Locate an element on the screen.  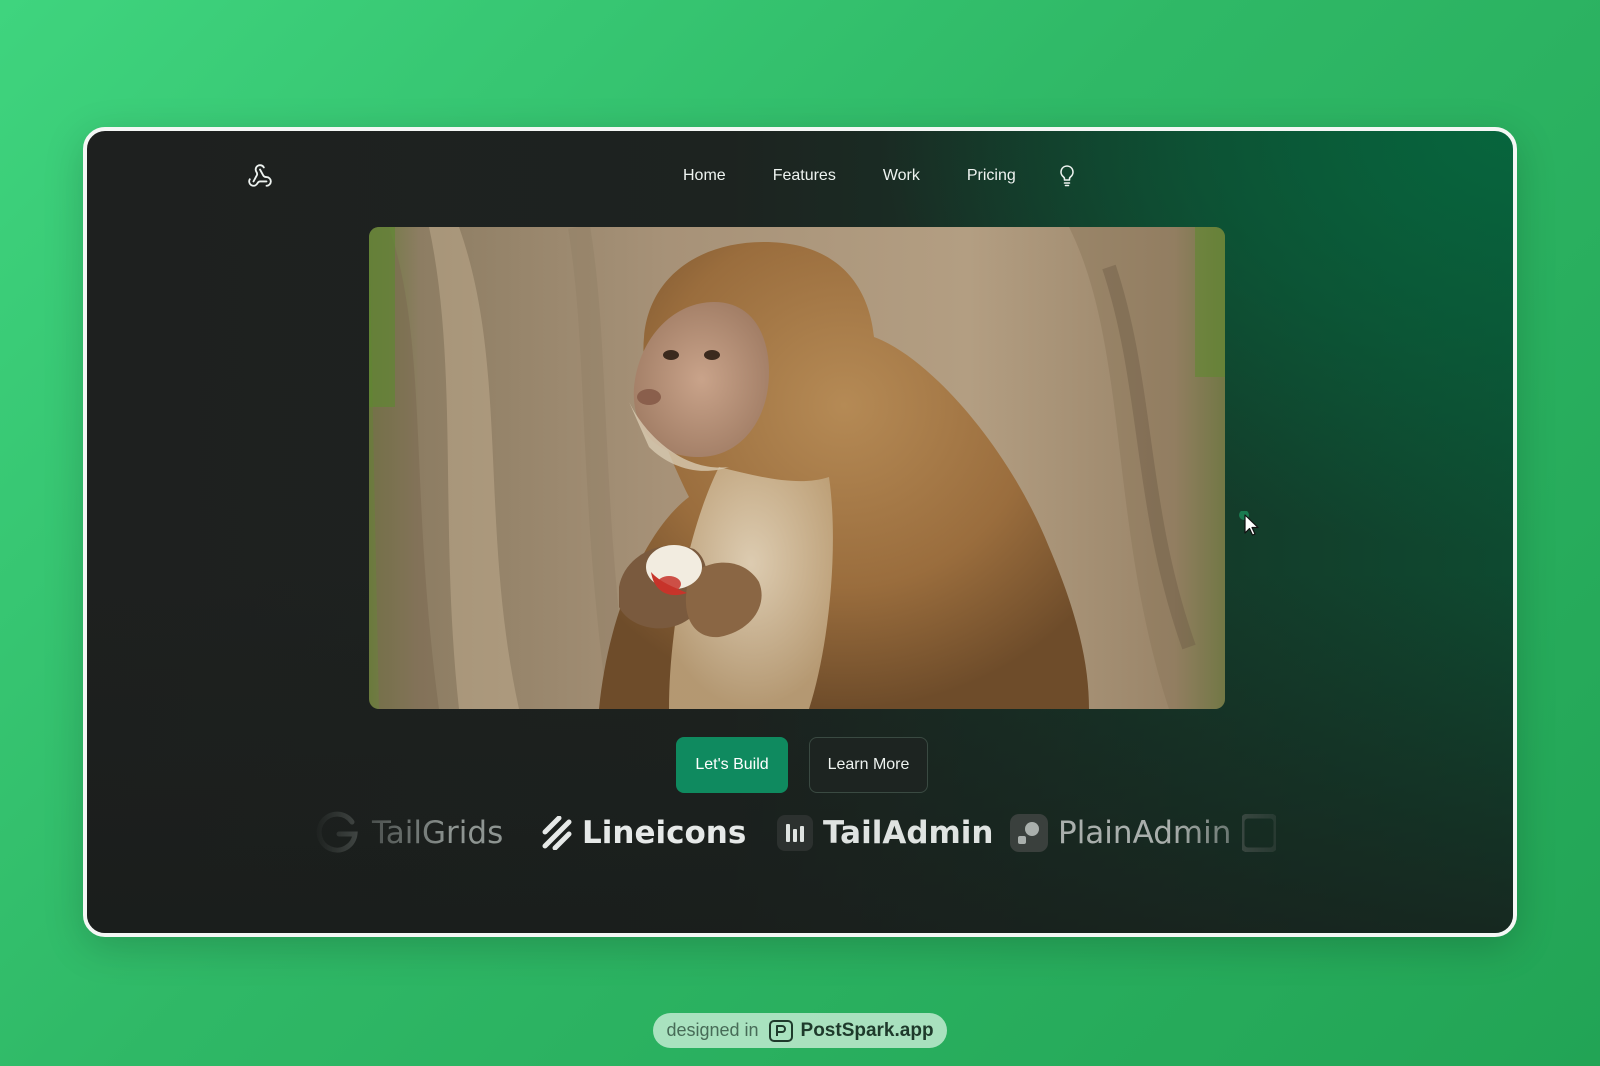
learn-more-button: Learn More is located at coordinates (868, 765).